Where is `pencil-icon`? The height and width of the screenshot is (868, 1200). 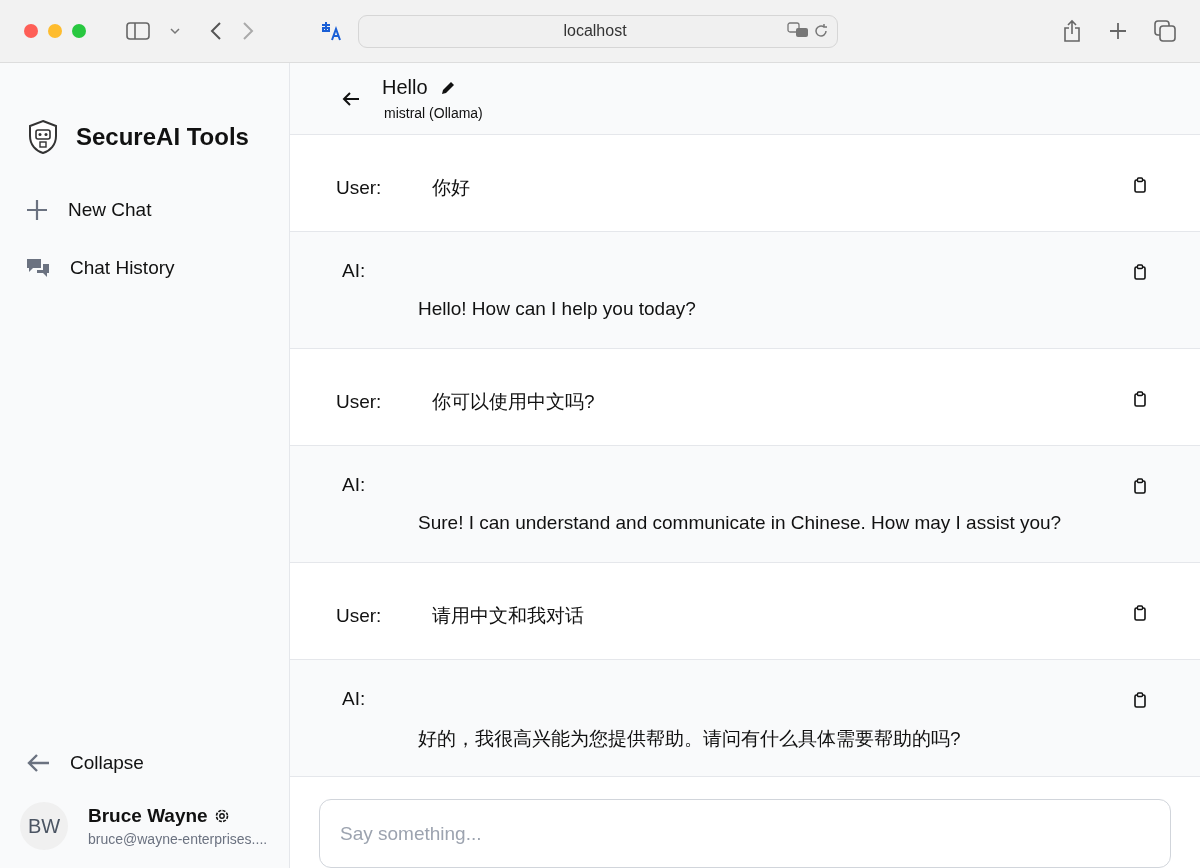
pencil-icon is located at coordinates (447, 87).